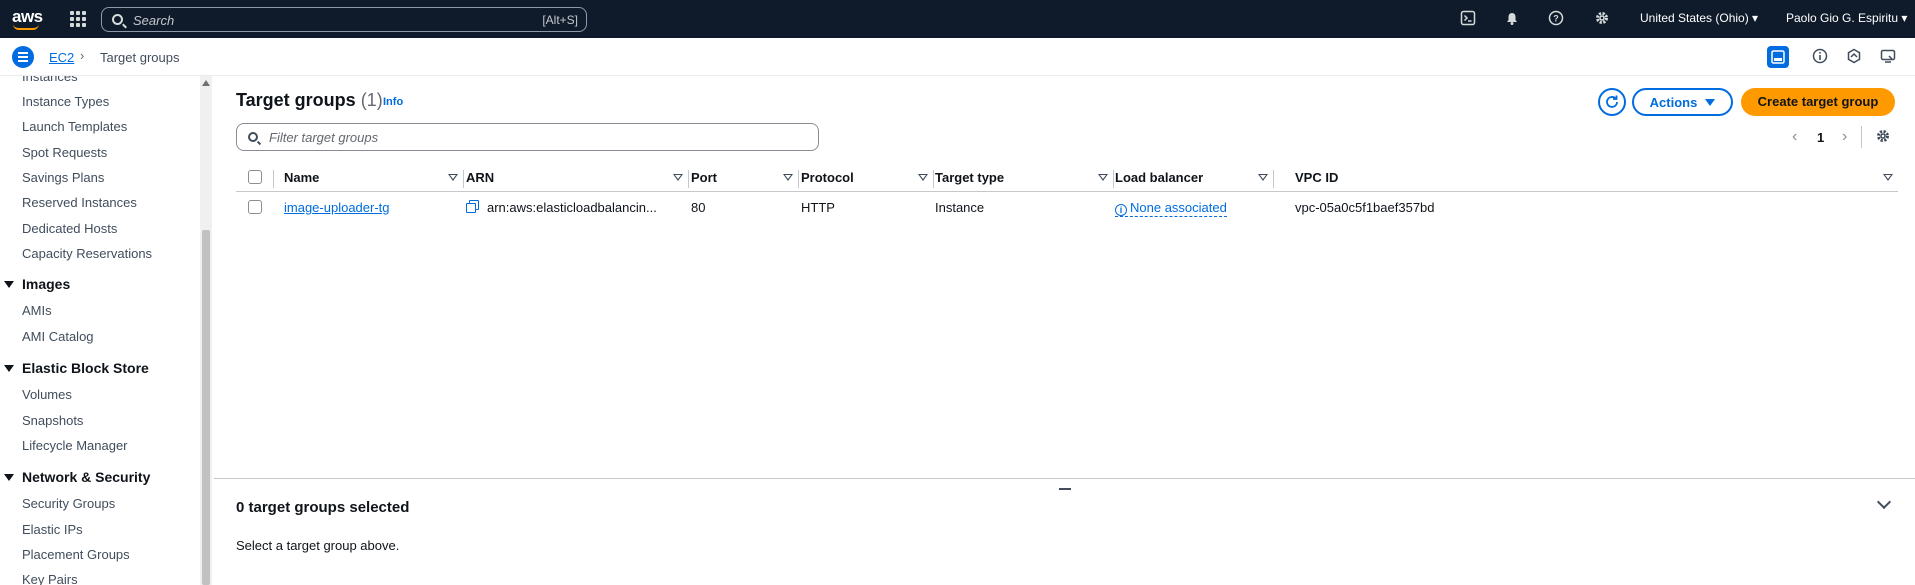 Image resolution: width=1915 pixels, height=585 pixels. I want to click on filter-target-groups-input: Filter target groups, so click(527, 137).